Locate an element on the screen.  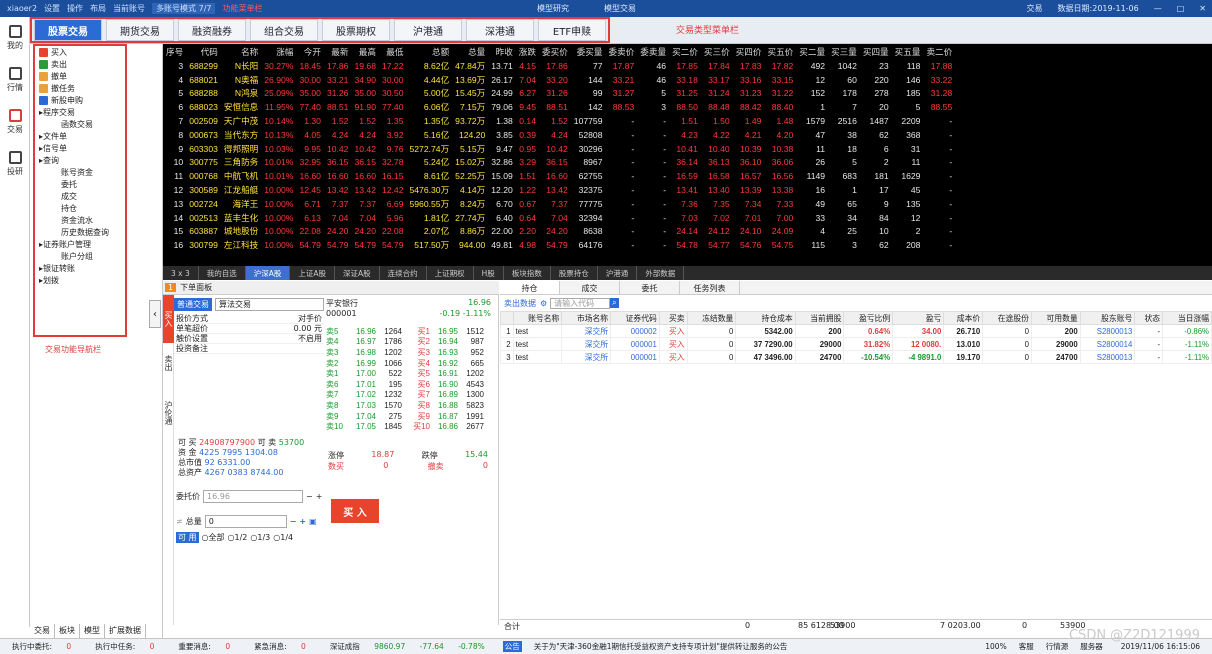
position-header: 当前拥股 is located at coordinates (819, 318).